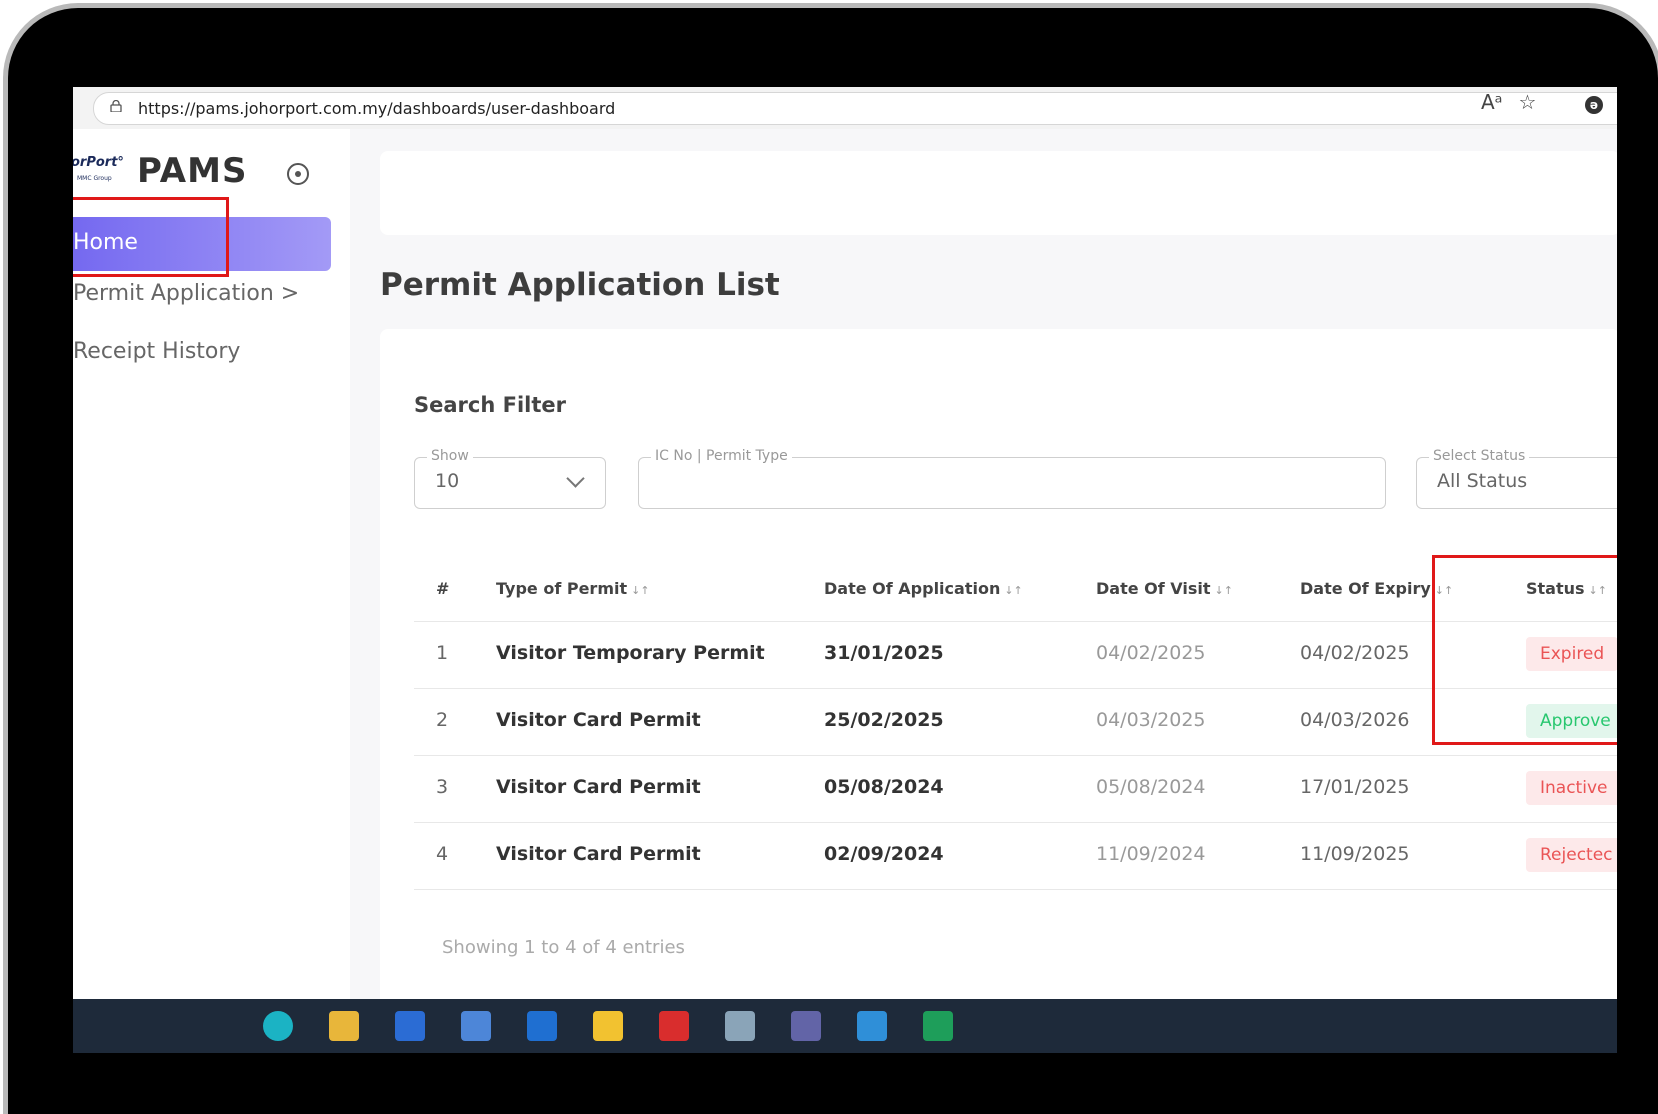 The width and height of the screenshot is (1658, 1114). Describe the element at coordinates (1355, 854) in the screenshot. I see `cell-date-expiry: 11/09/2025` at that location.